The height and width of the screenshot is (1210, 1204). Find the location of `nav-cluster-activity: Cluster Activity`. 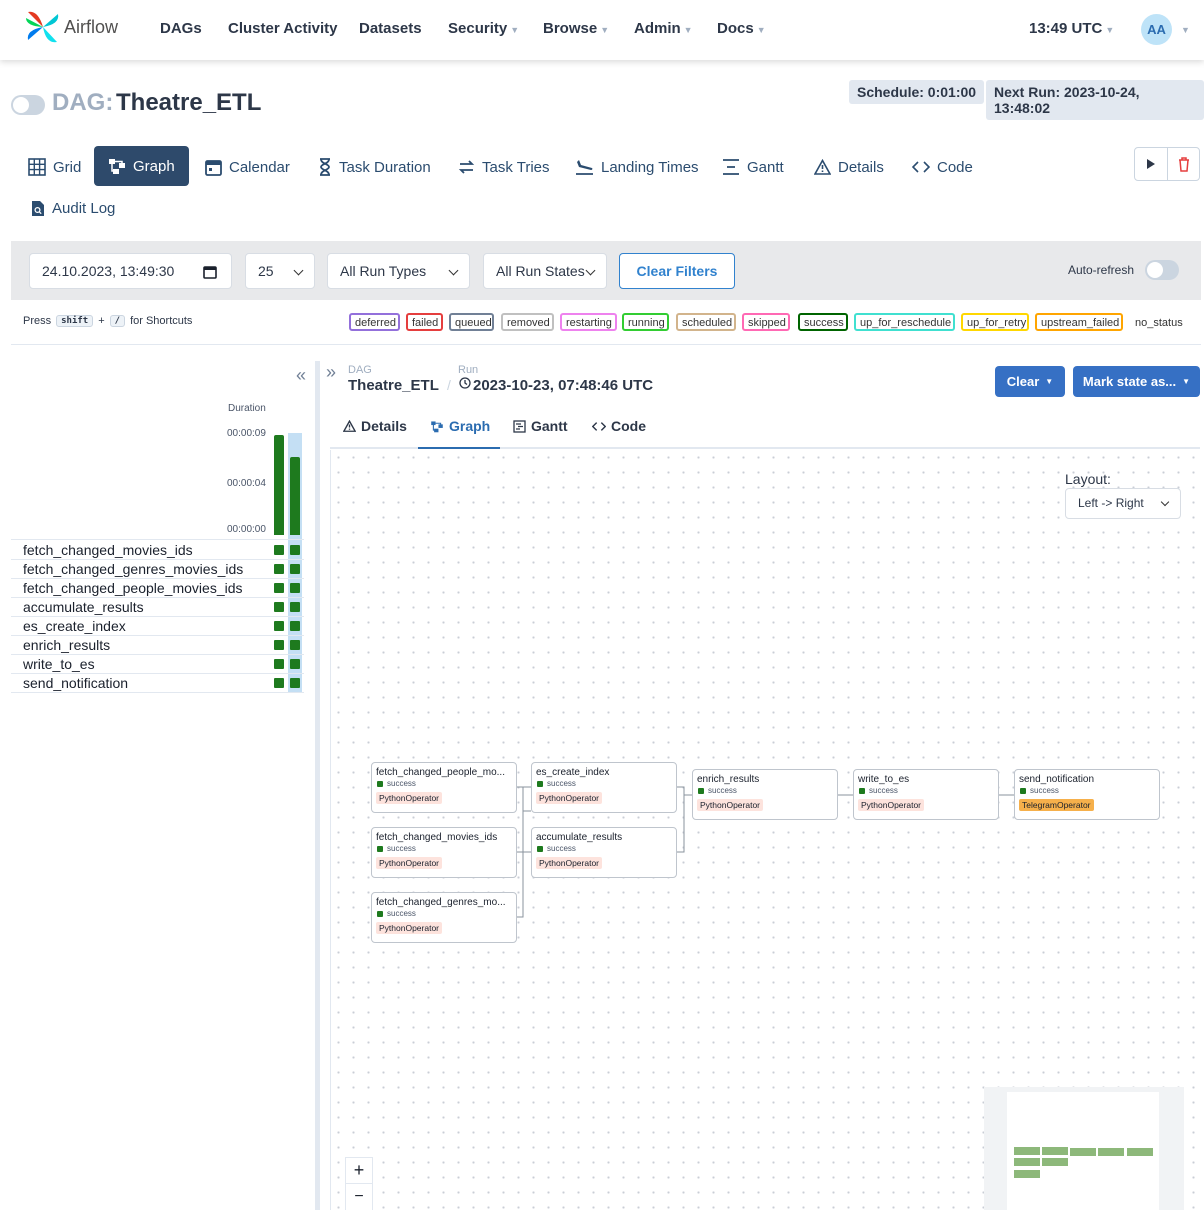

nav-cluster-activity: Cluster Activity is located at coordinates (282, 28).